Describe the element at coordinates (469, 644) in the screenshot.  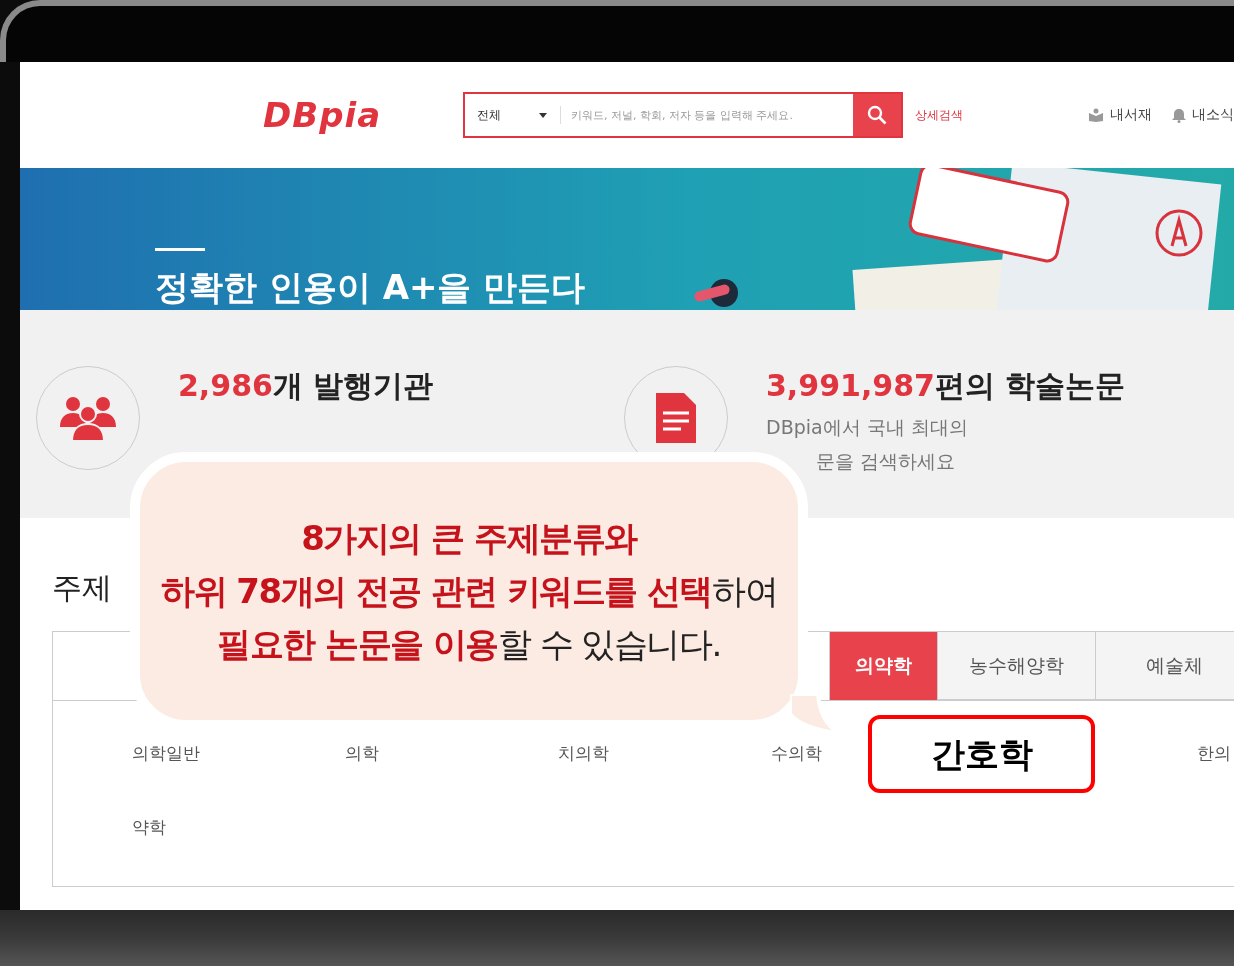
I see `callout-text: 필요한 논문을 이용할 수 있습니다.` at that location.